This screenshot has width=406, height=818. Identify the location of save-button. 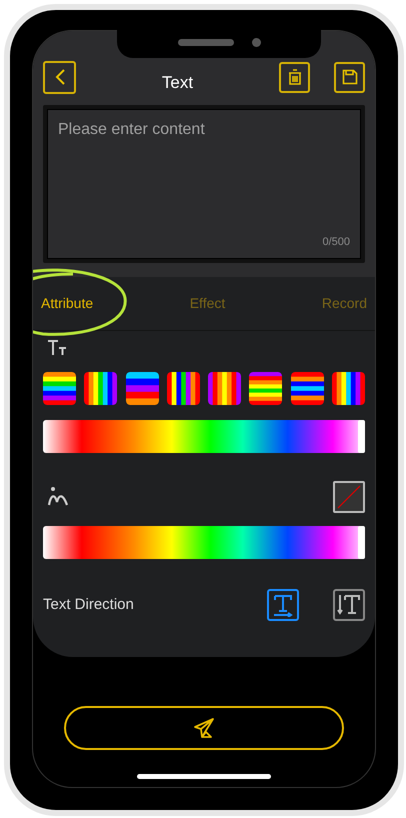
(349, 77).